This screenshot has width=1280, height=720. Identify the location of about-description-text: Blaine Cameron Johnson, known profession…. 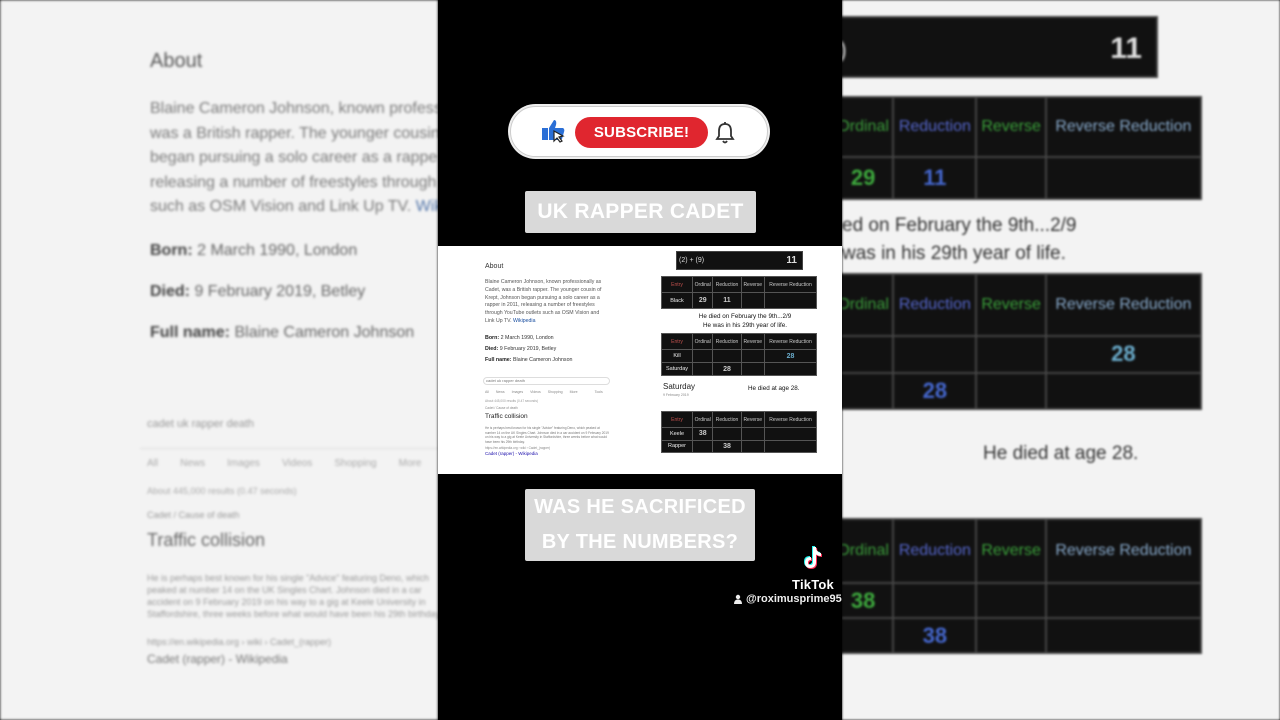
(543, 301).